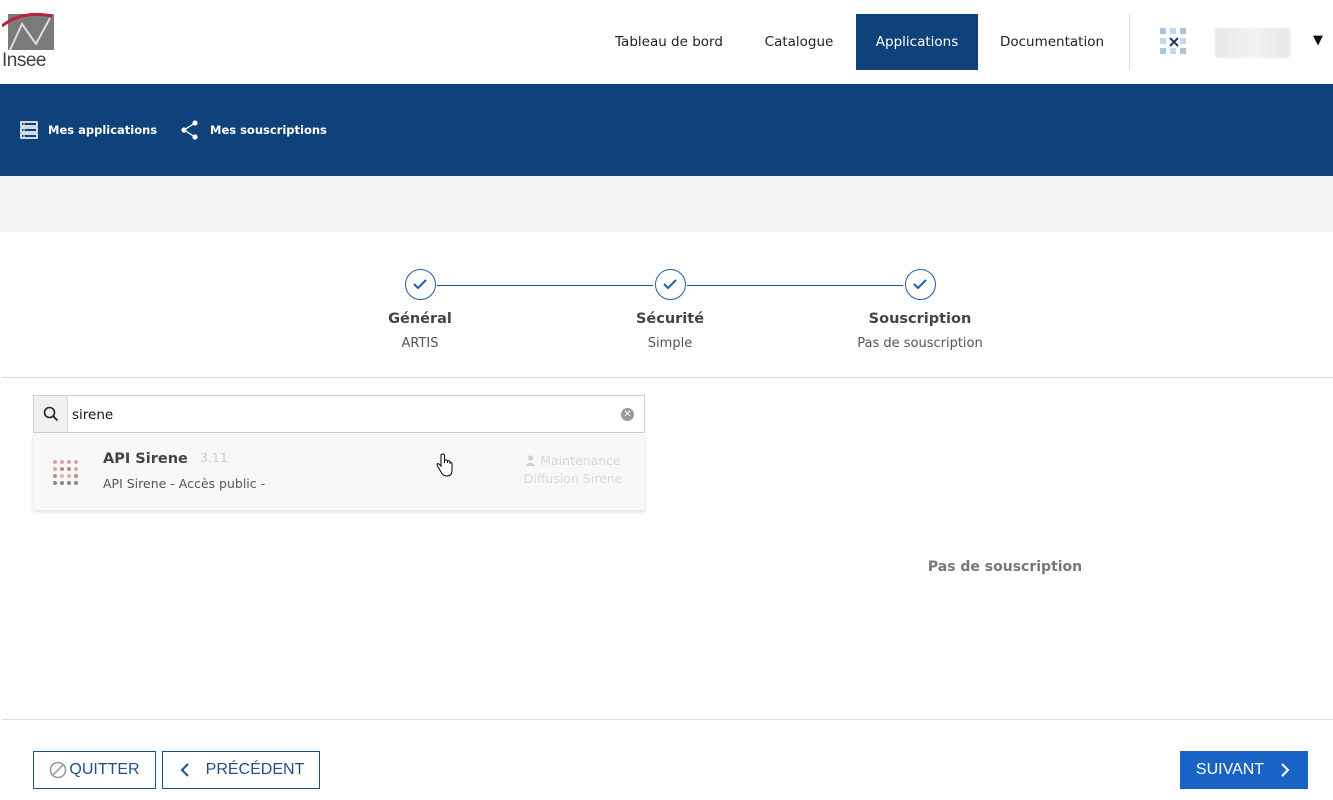  What do you see at coordinates (1252, 43) in the screenshot?
I see `username-blurred` at bounding box center [1252, 43].